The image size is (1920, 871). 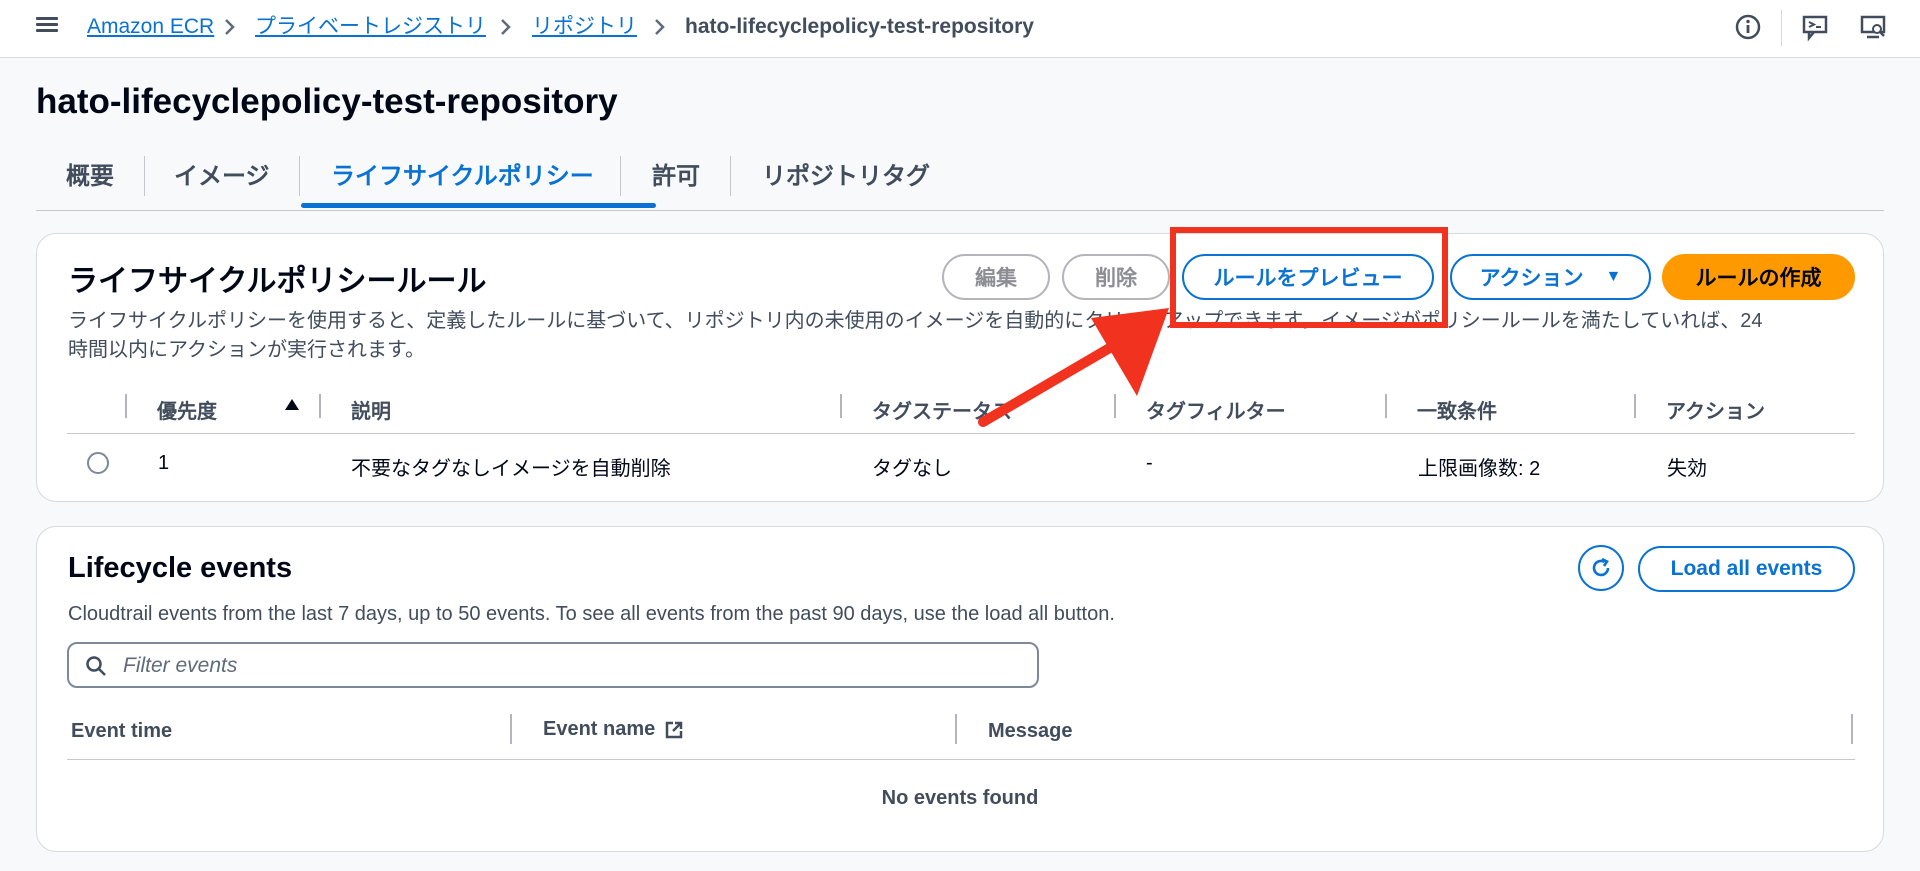 I want to click on tab-permissions: 許可, so click(x=676, y=177).